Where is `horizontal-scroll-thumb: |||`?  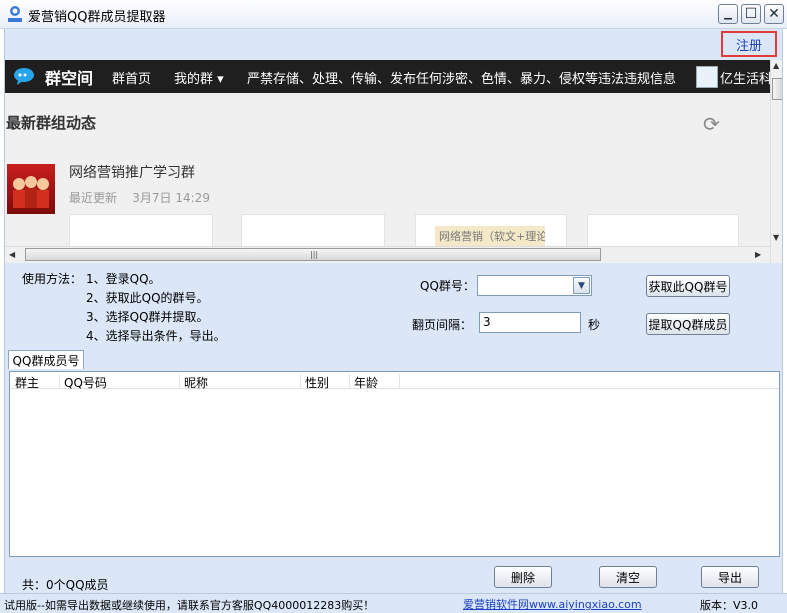 horizontal-scroll-thumb: ||| is located at coordinates (313, 254).